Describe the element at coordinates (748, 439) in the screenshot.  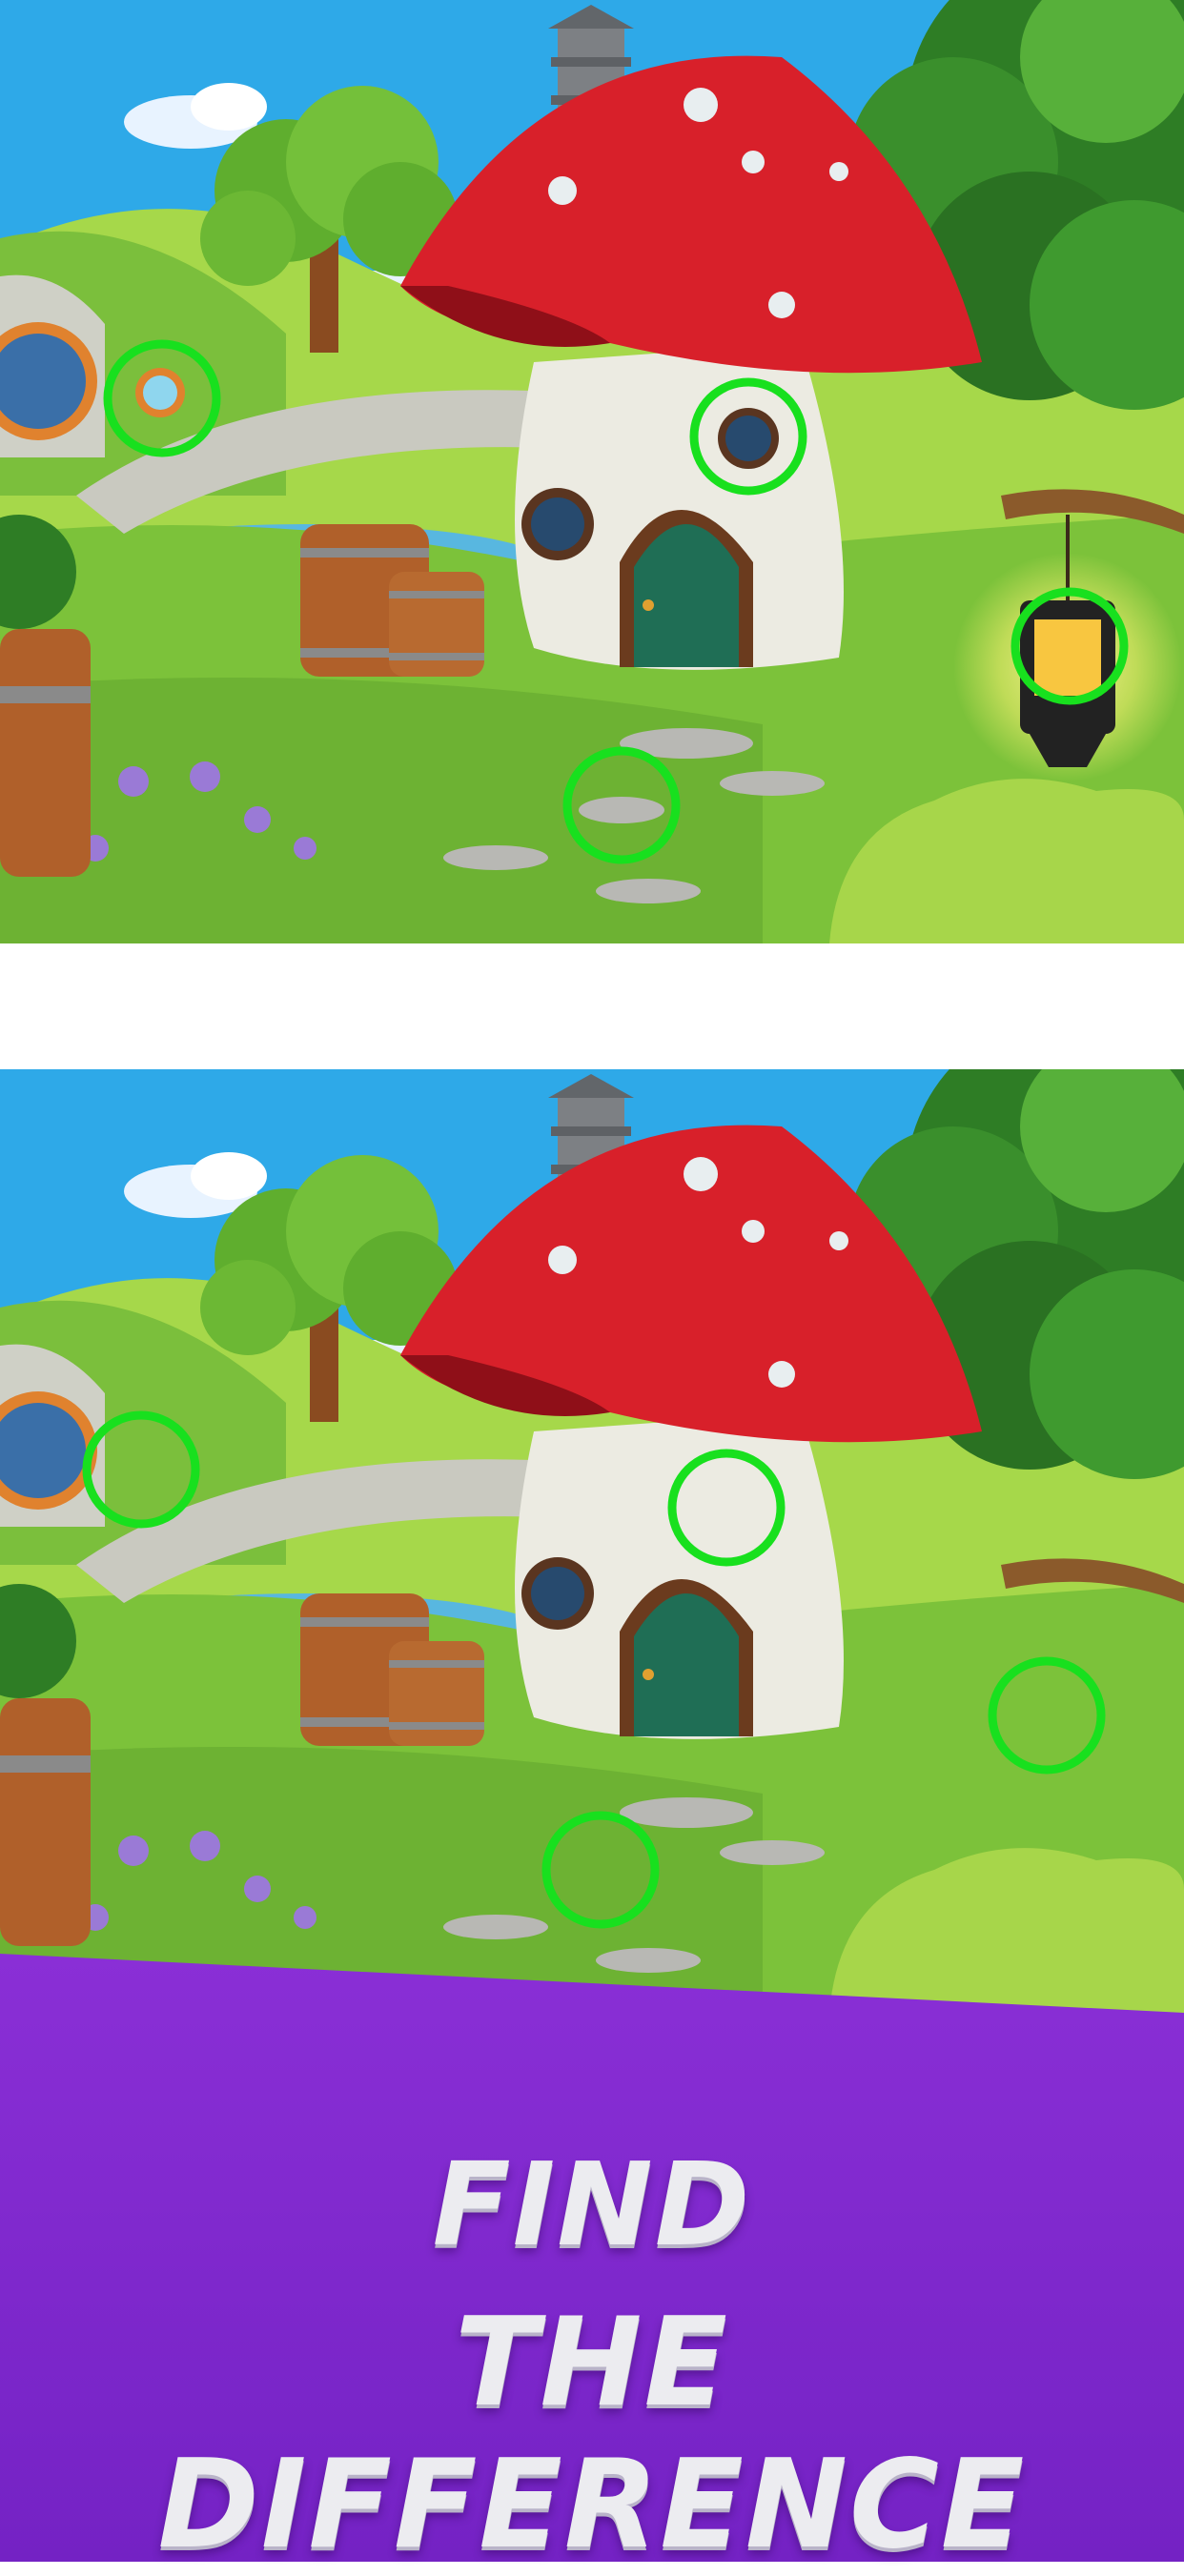
I see `mushroom-upper-window` at that location.